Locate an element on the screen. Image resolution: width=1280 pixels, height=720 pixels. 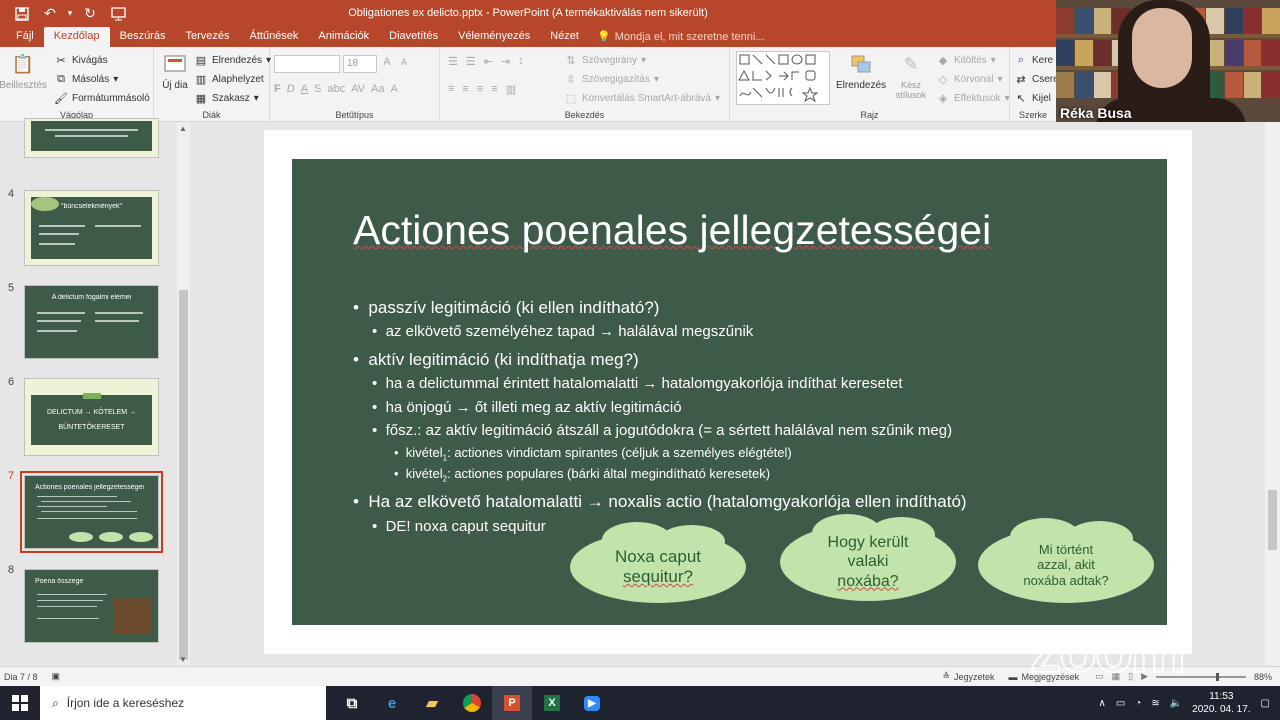
windows-start-icon is located at coordinates (20, 703).